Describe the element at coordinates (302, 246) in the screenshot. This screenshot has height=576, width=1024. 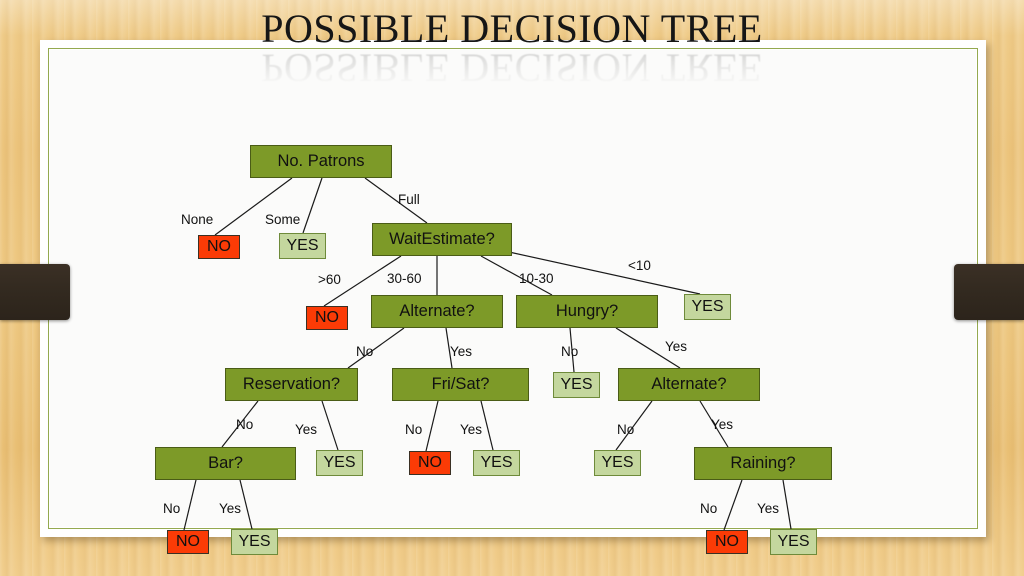
I see `tree-node-yes1: YES` at that location.